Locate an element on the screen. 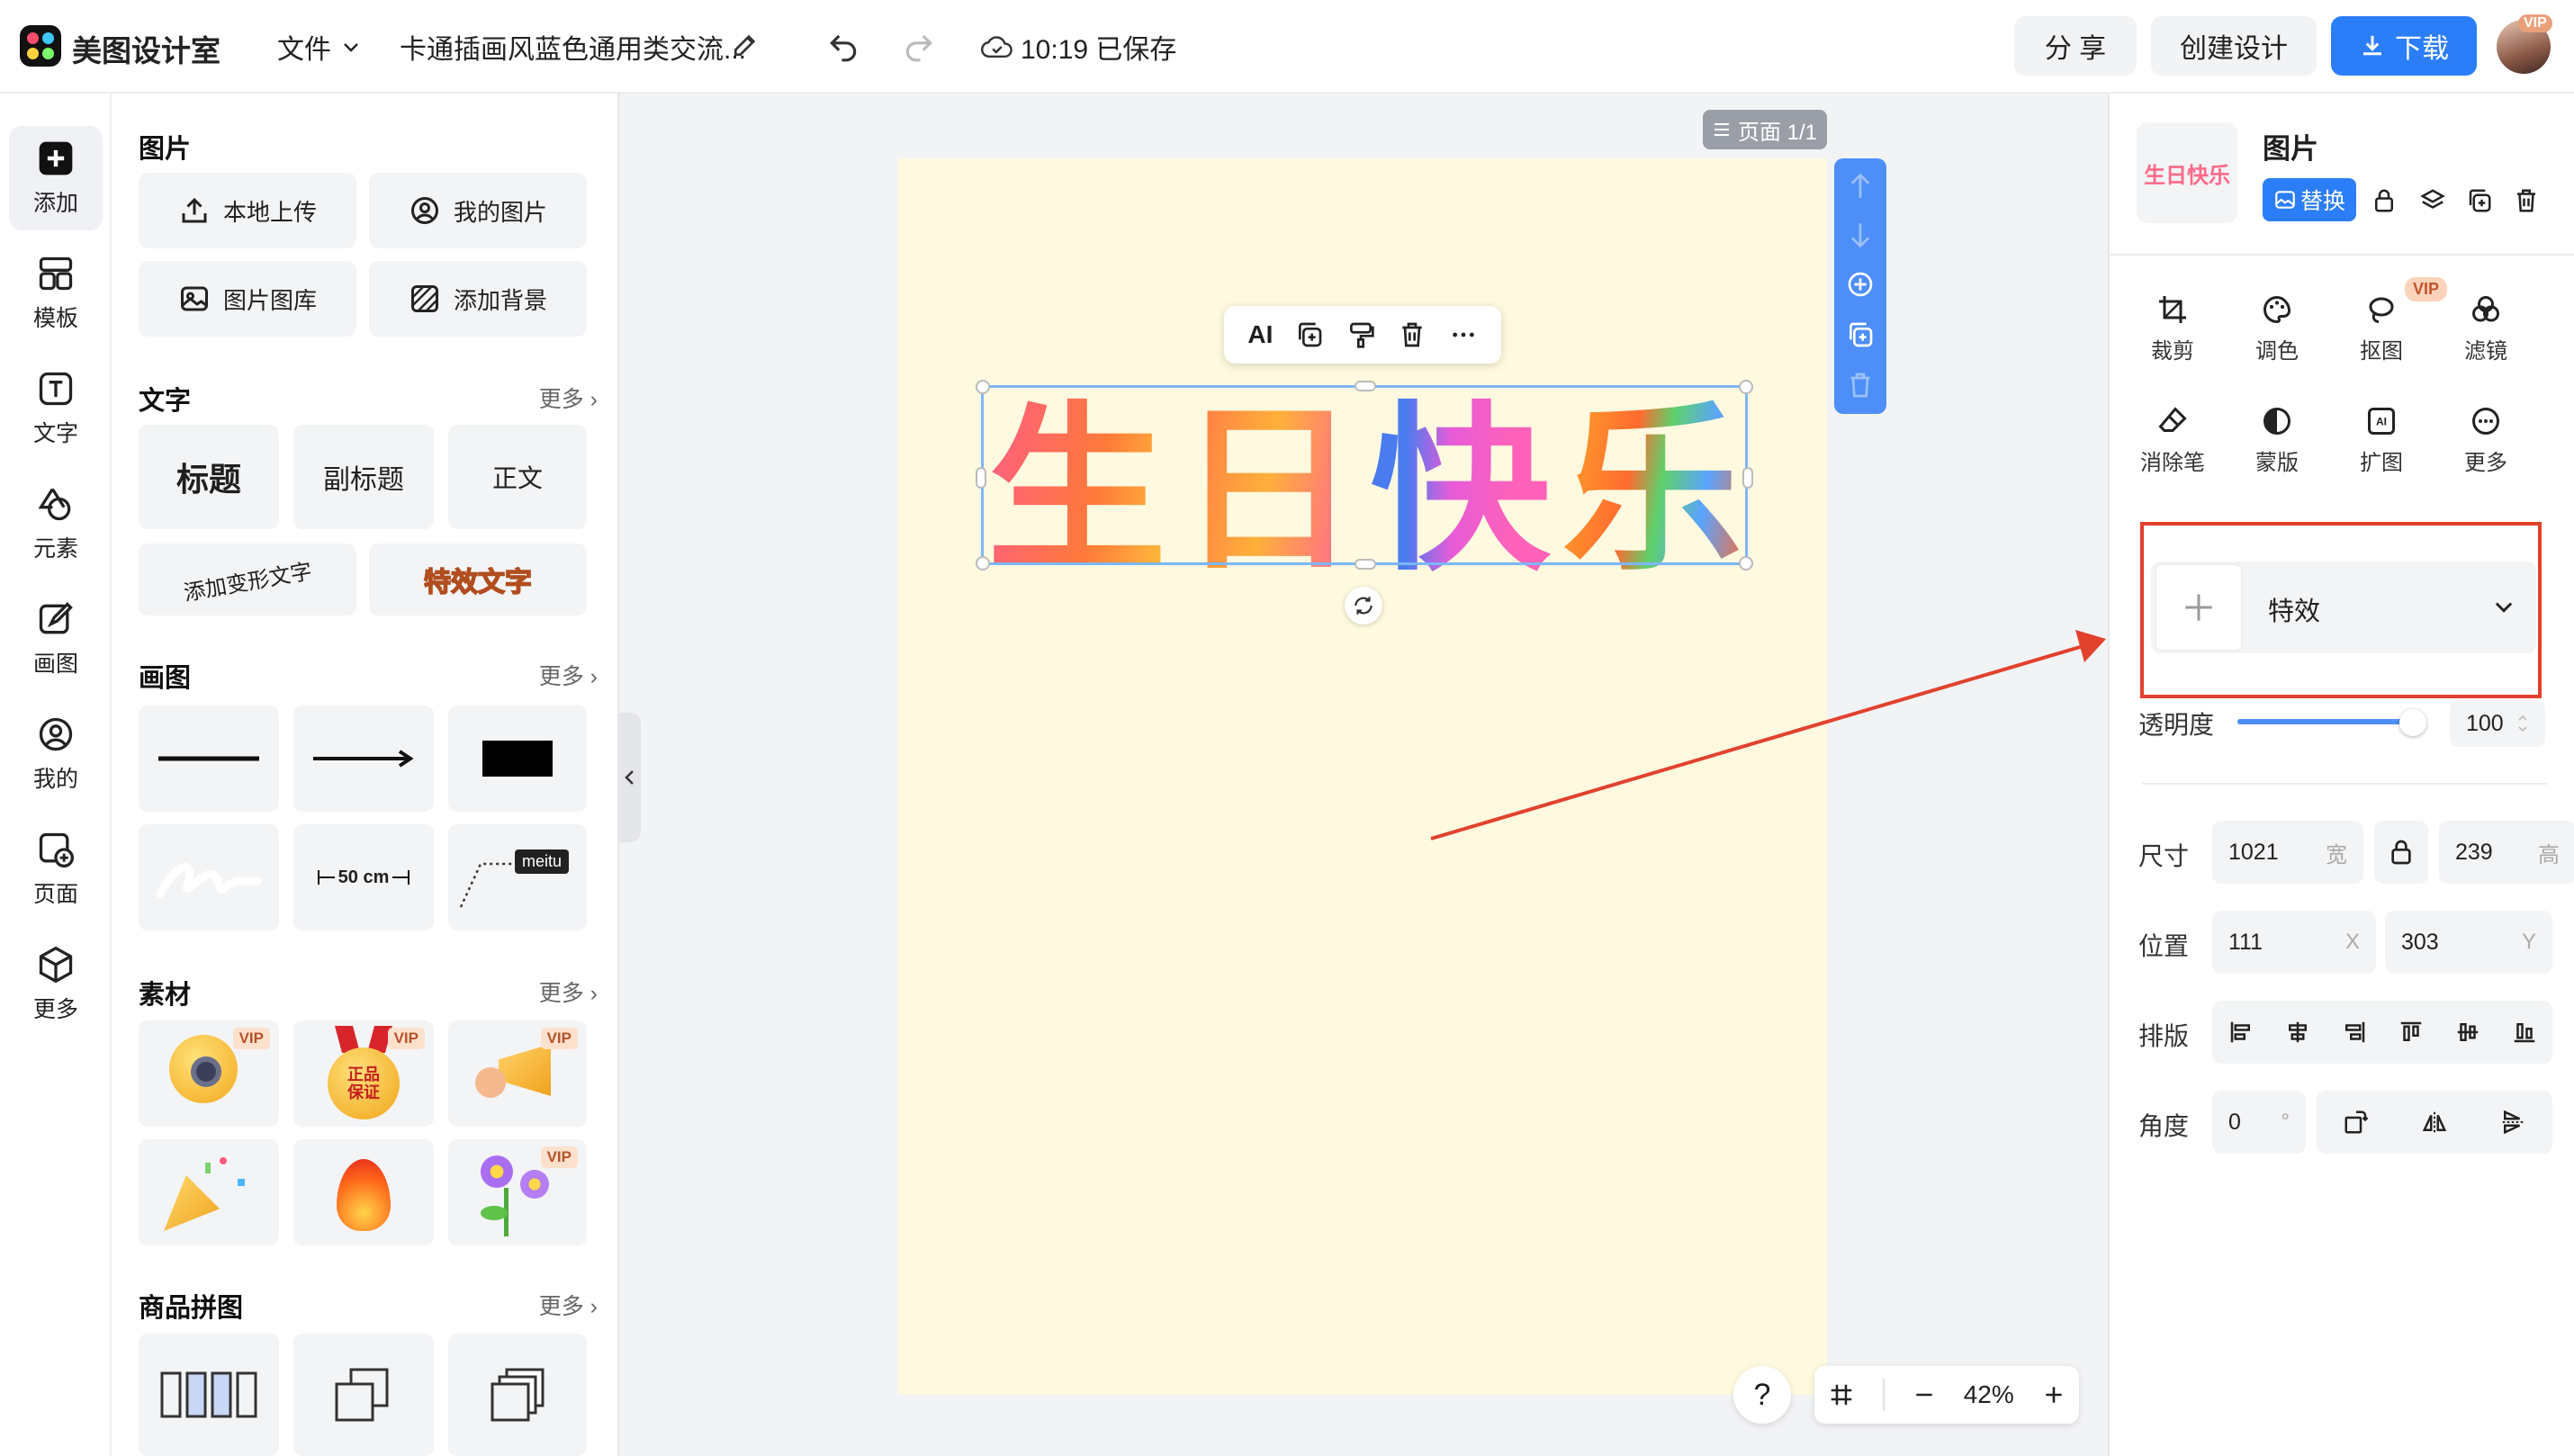  opacity-input: 100 is located at coordinates (2497, 723).